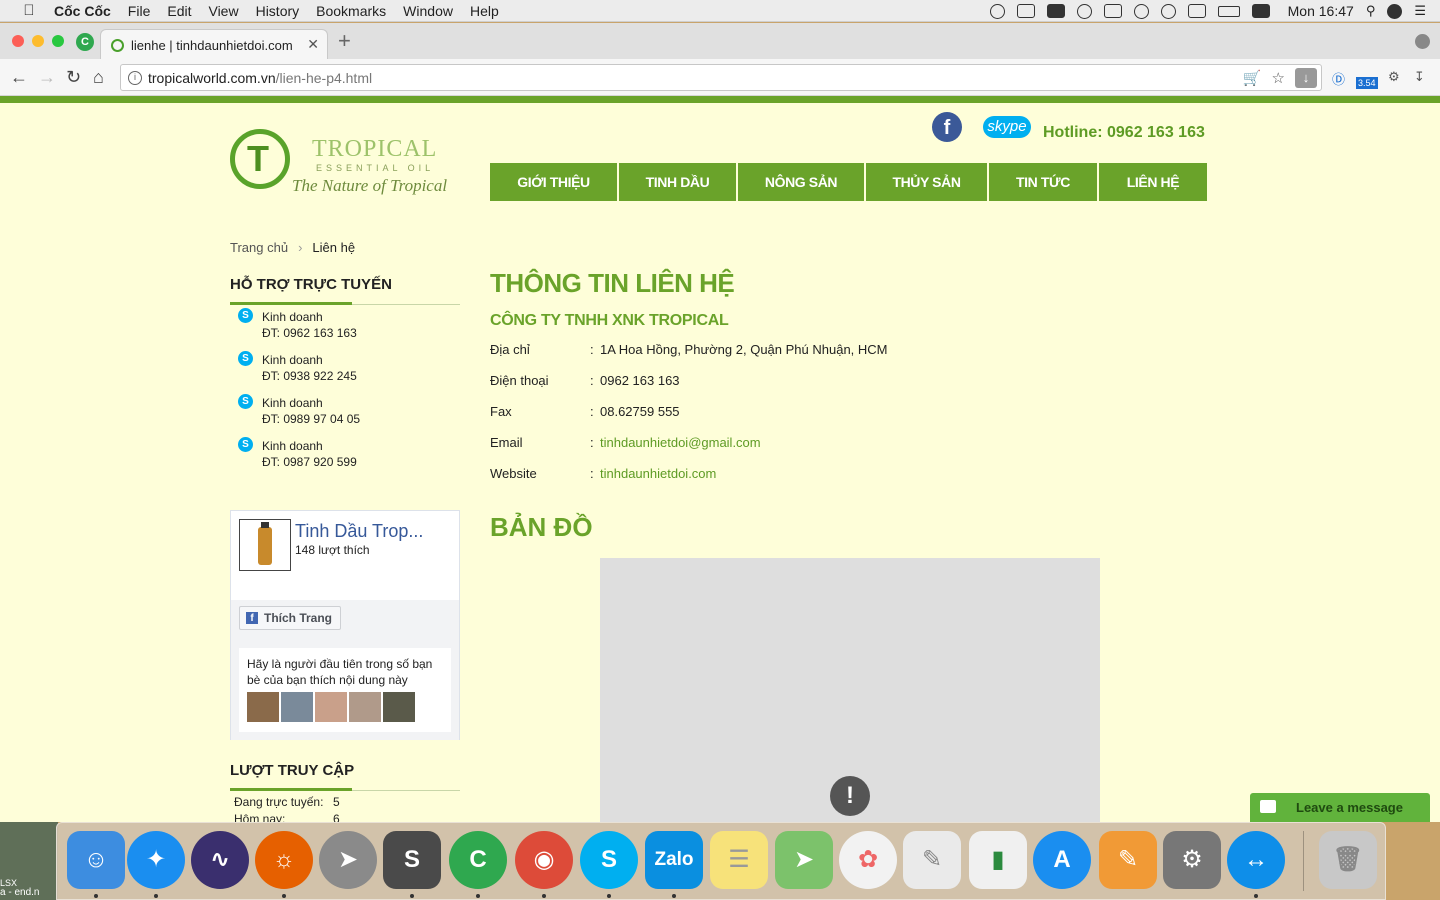 The image size is (1440, 900). I want to click on menu-bookmarks: Bookmarks, so click(351, 11).